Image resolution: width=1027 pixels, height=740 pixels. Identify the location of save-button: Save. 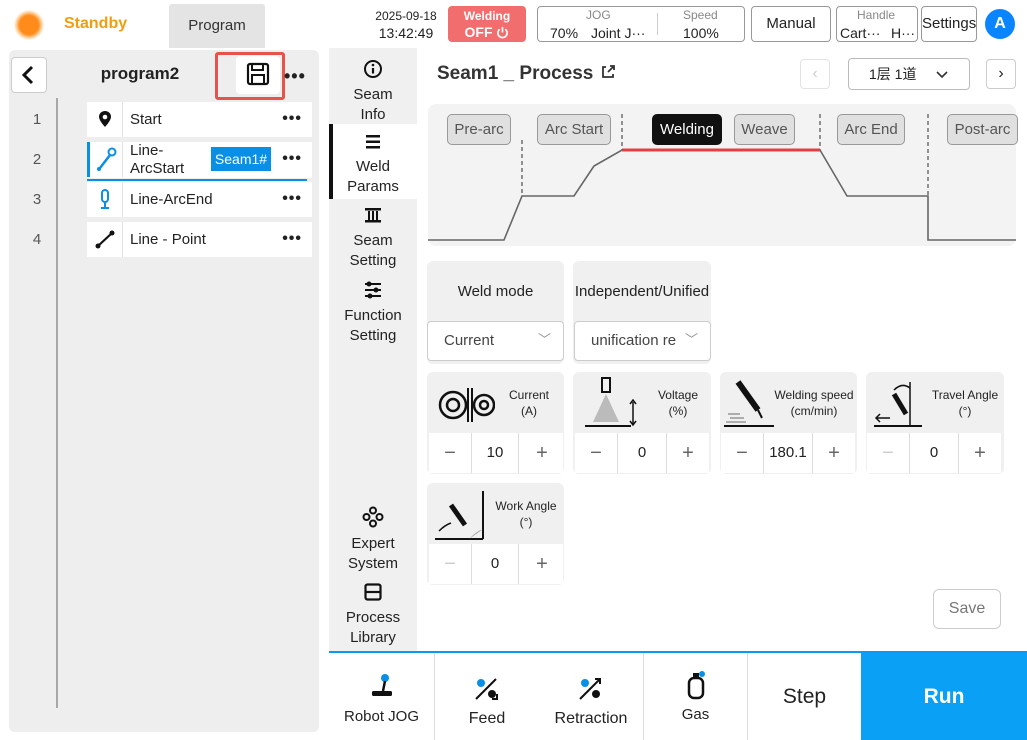
(967, 609).